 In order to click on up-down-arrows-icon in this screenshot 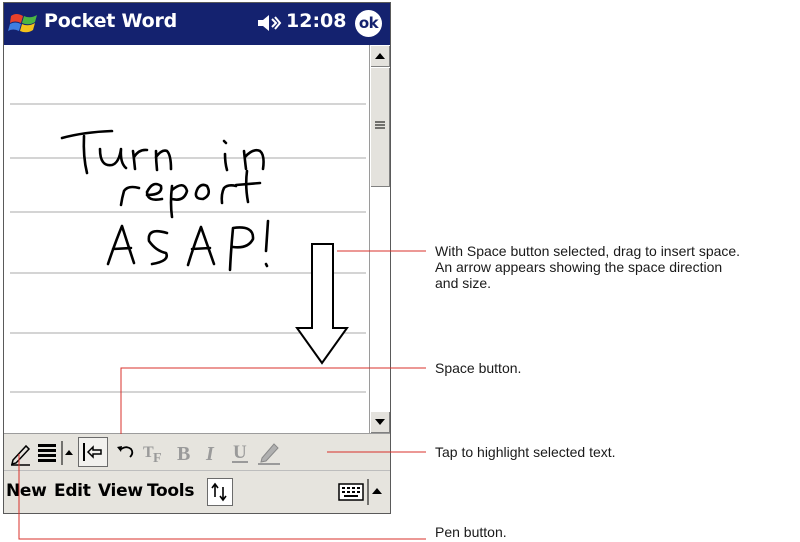, I will do `click(219, 492)`.